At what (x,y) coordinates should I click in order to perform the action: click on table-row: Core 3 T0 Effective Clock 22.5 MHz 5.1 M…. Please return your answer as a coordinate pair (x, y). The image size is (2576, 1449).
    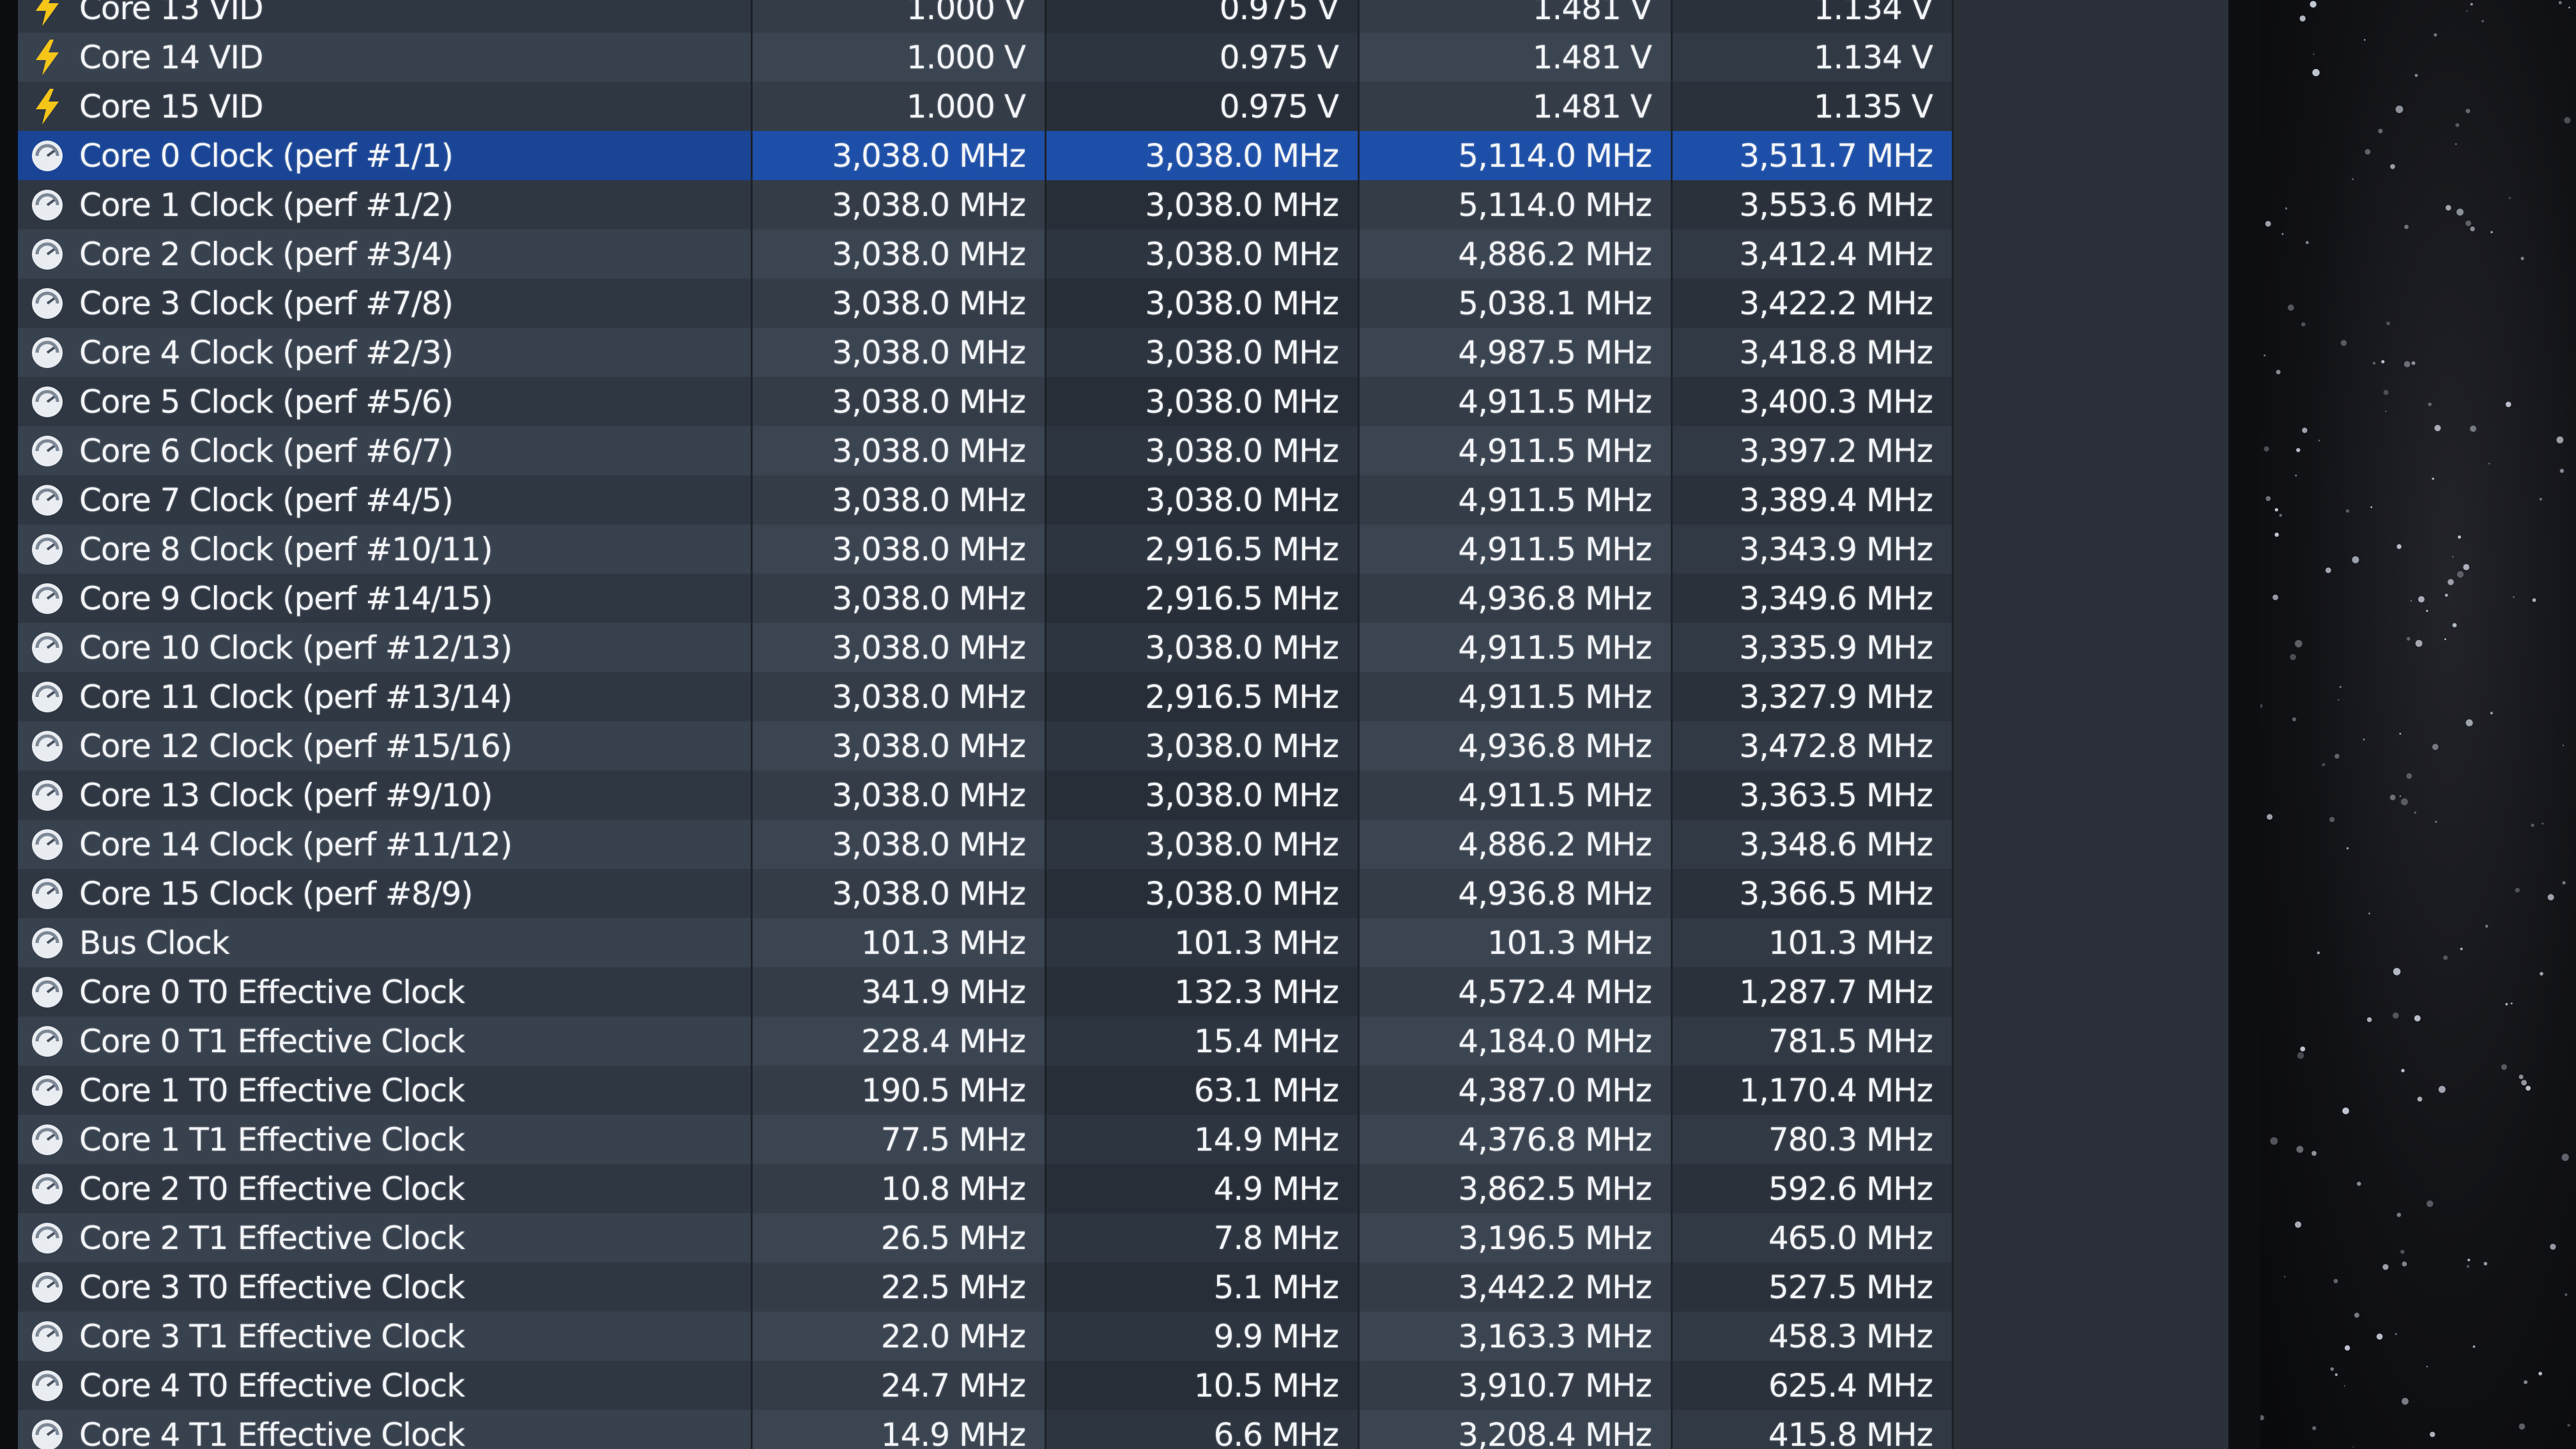
    Looking at the image, I should click on (986, 1287).